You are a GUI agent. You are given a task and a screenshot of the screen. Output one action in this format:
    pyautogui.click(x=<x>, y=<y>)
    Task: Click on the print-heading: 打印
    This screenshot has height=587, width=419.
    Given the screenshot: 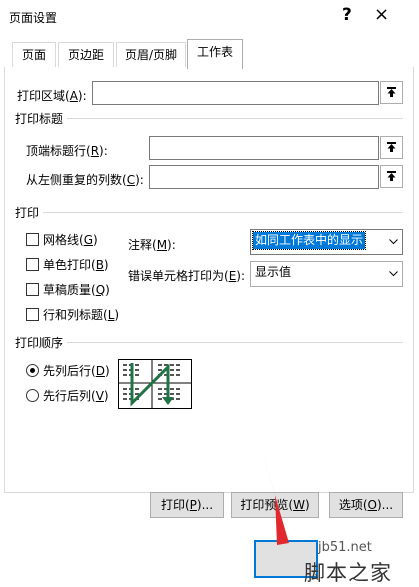 What is the action you would take?
    pyautogui.click(x=29, y=212)
    